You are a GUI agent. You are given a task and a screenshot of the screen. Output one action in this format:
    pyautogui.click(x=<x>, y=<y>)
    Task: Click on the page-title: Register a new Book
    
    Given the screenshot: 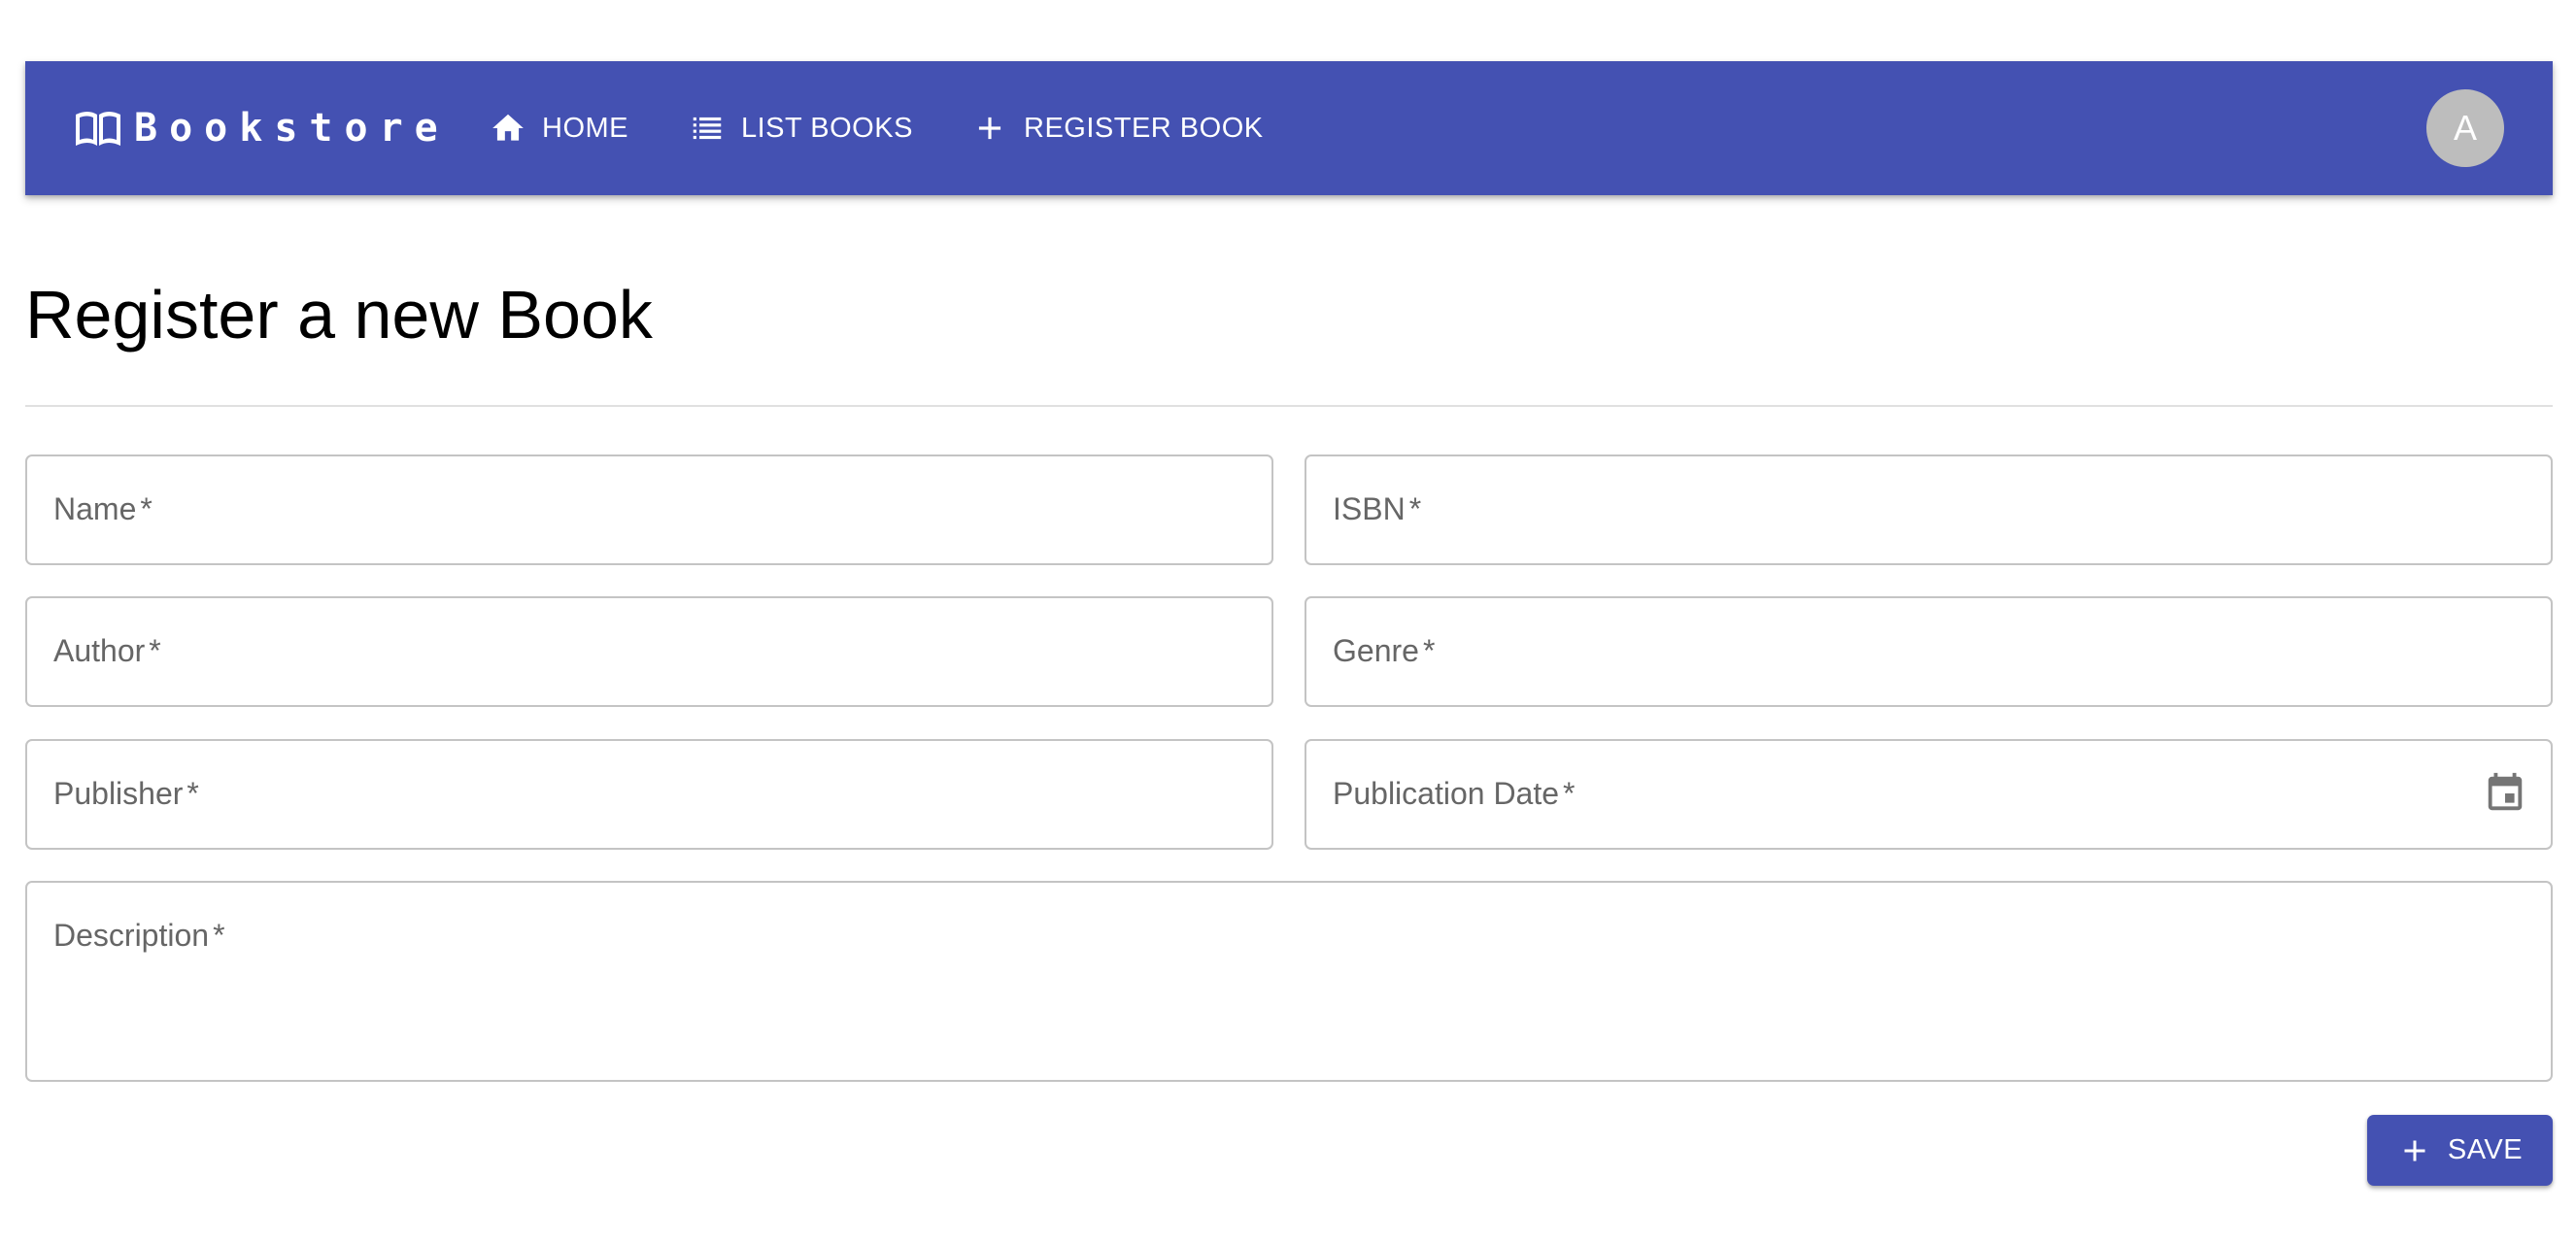 What is the action you would take?
    pyautogui.click(x=339, y=315)
    